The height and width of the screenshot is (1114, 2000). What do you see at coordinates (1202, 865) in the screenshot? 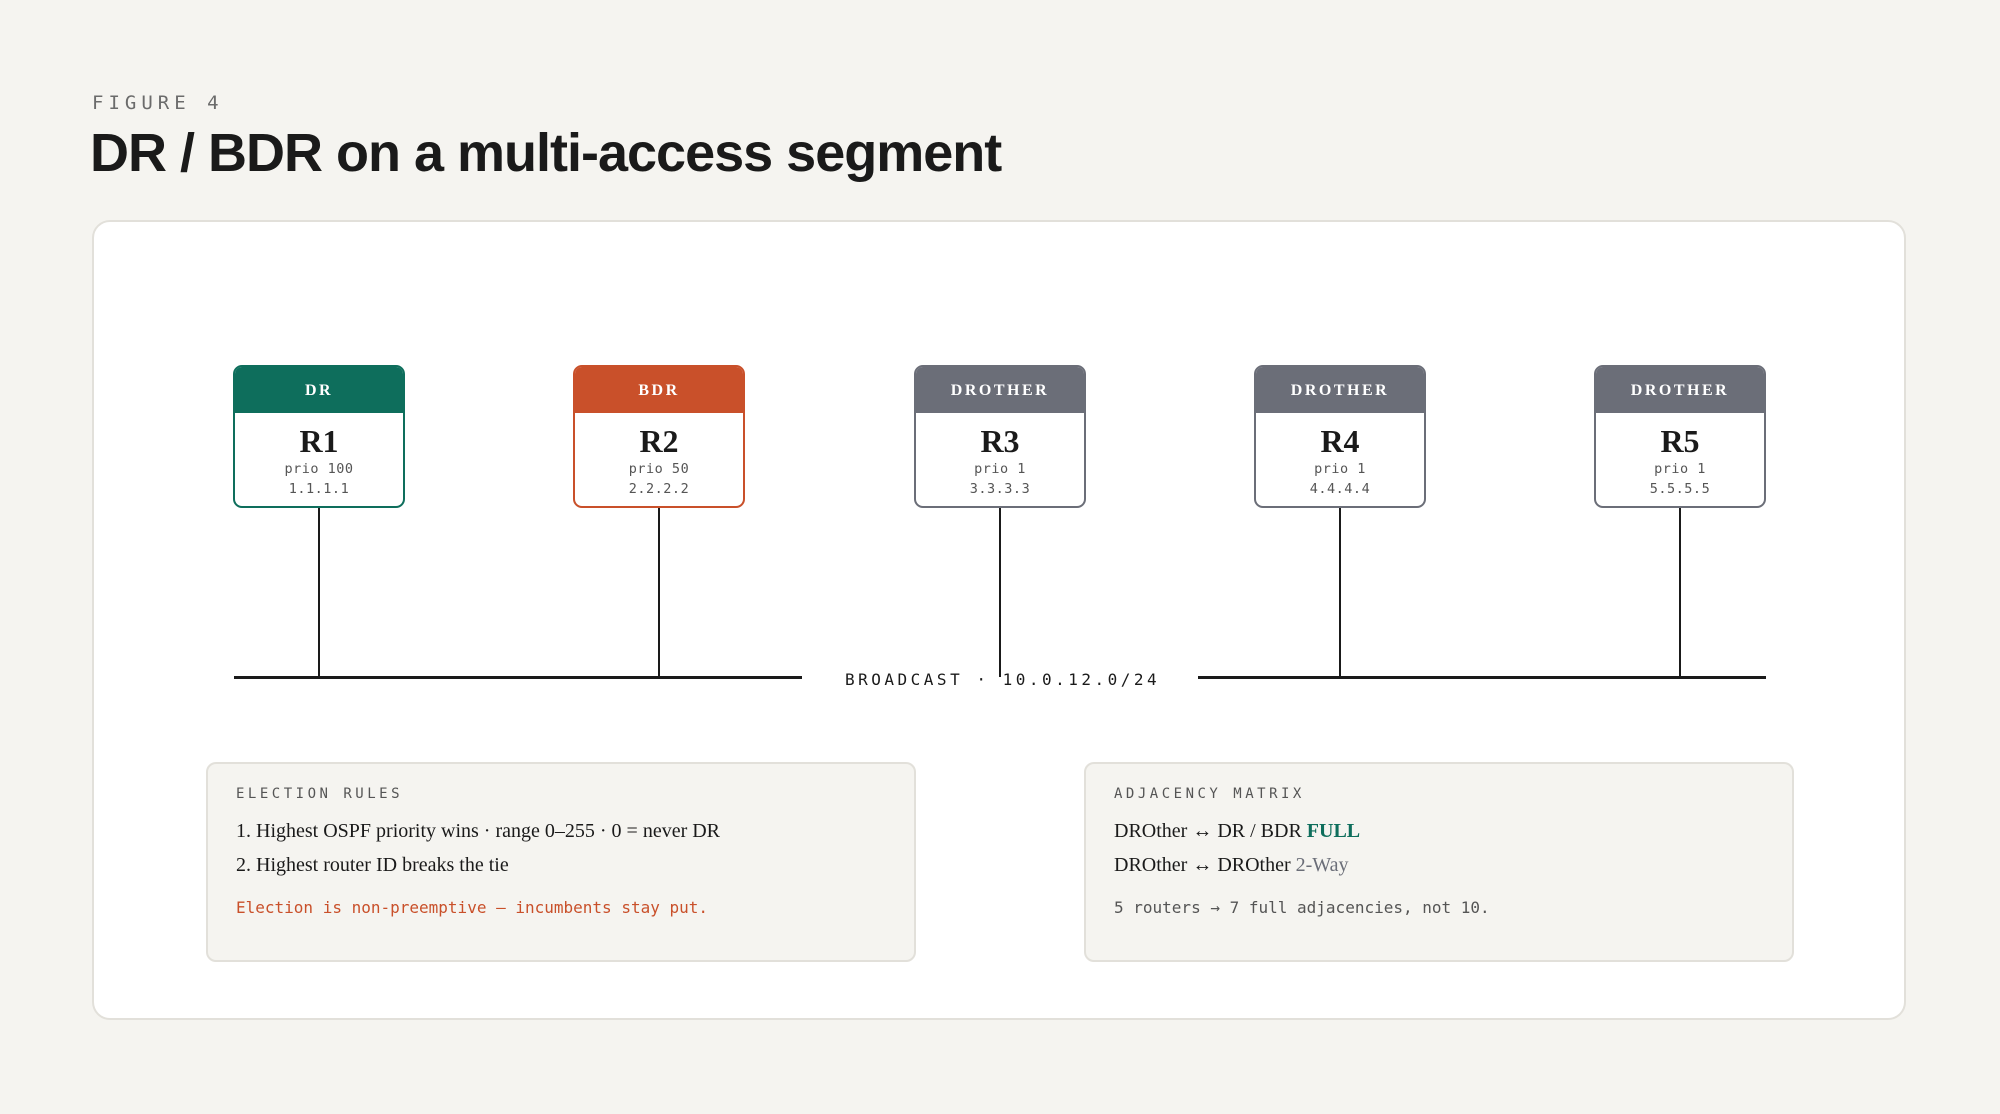
I see `adjacency-pair: DROther ↔ DROther` at bounding box center [1202, 865].